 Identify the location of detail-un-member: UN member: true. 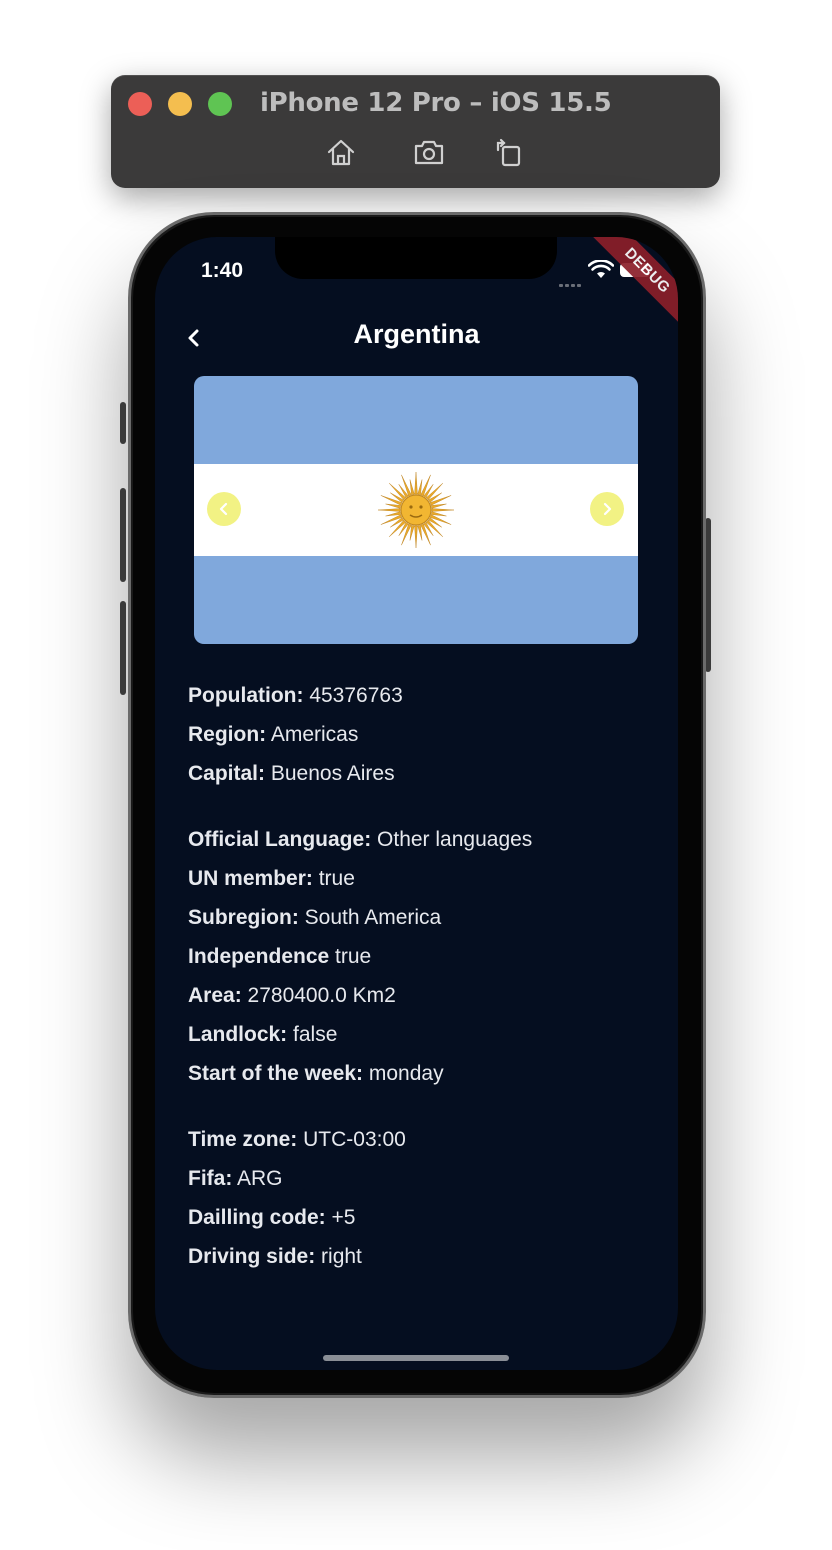
(271, 879).